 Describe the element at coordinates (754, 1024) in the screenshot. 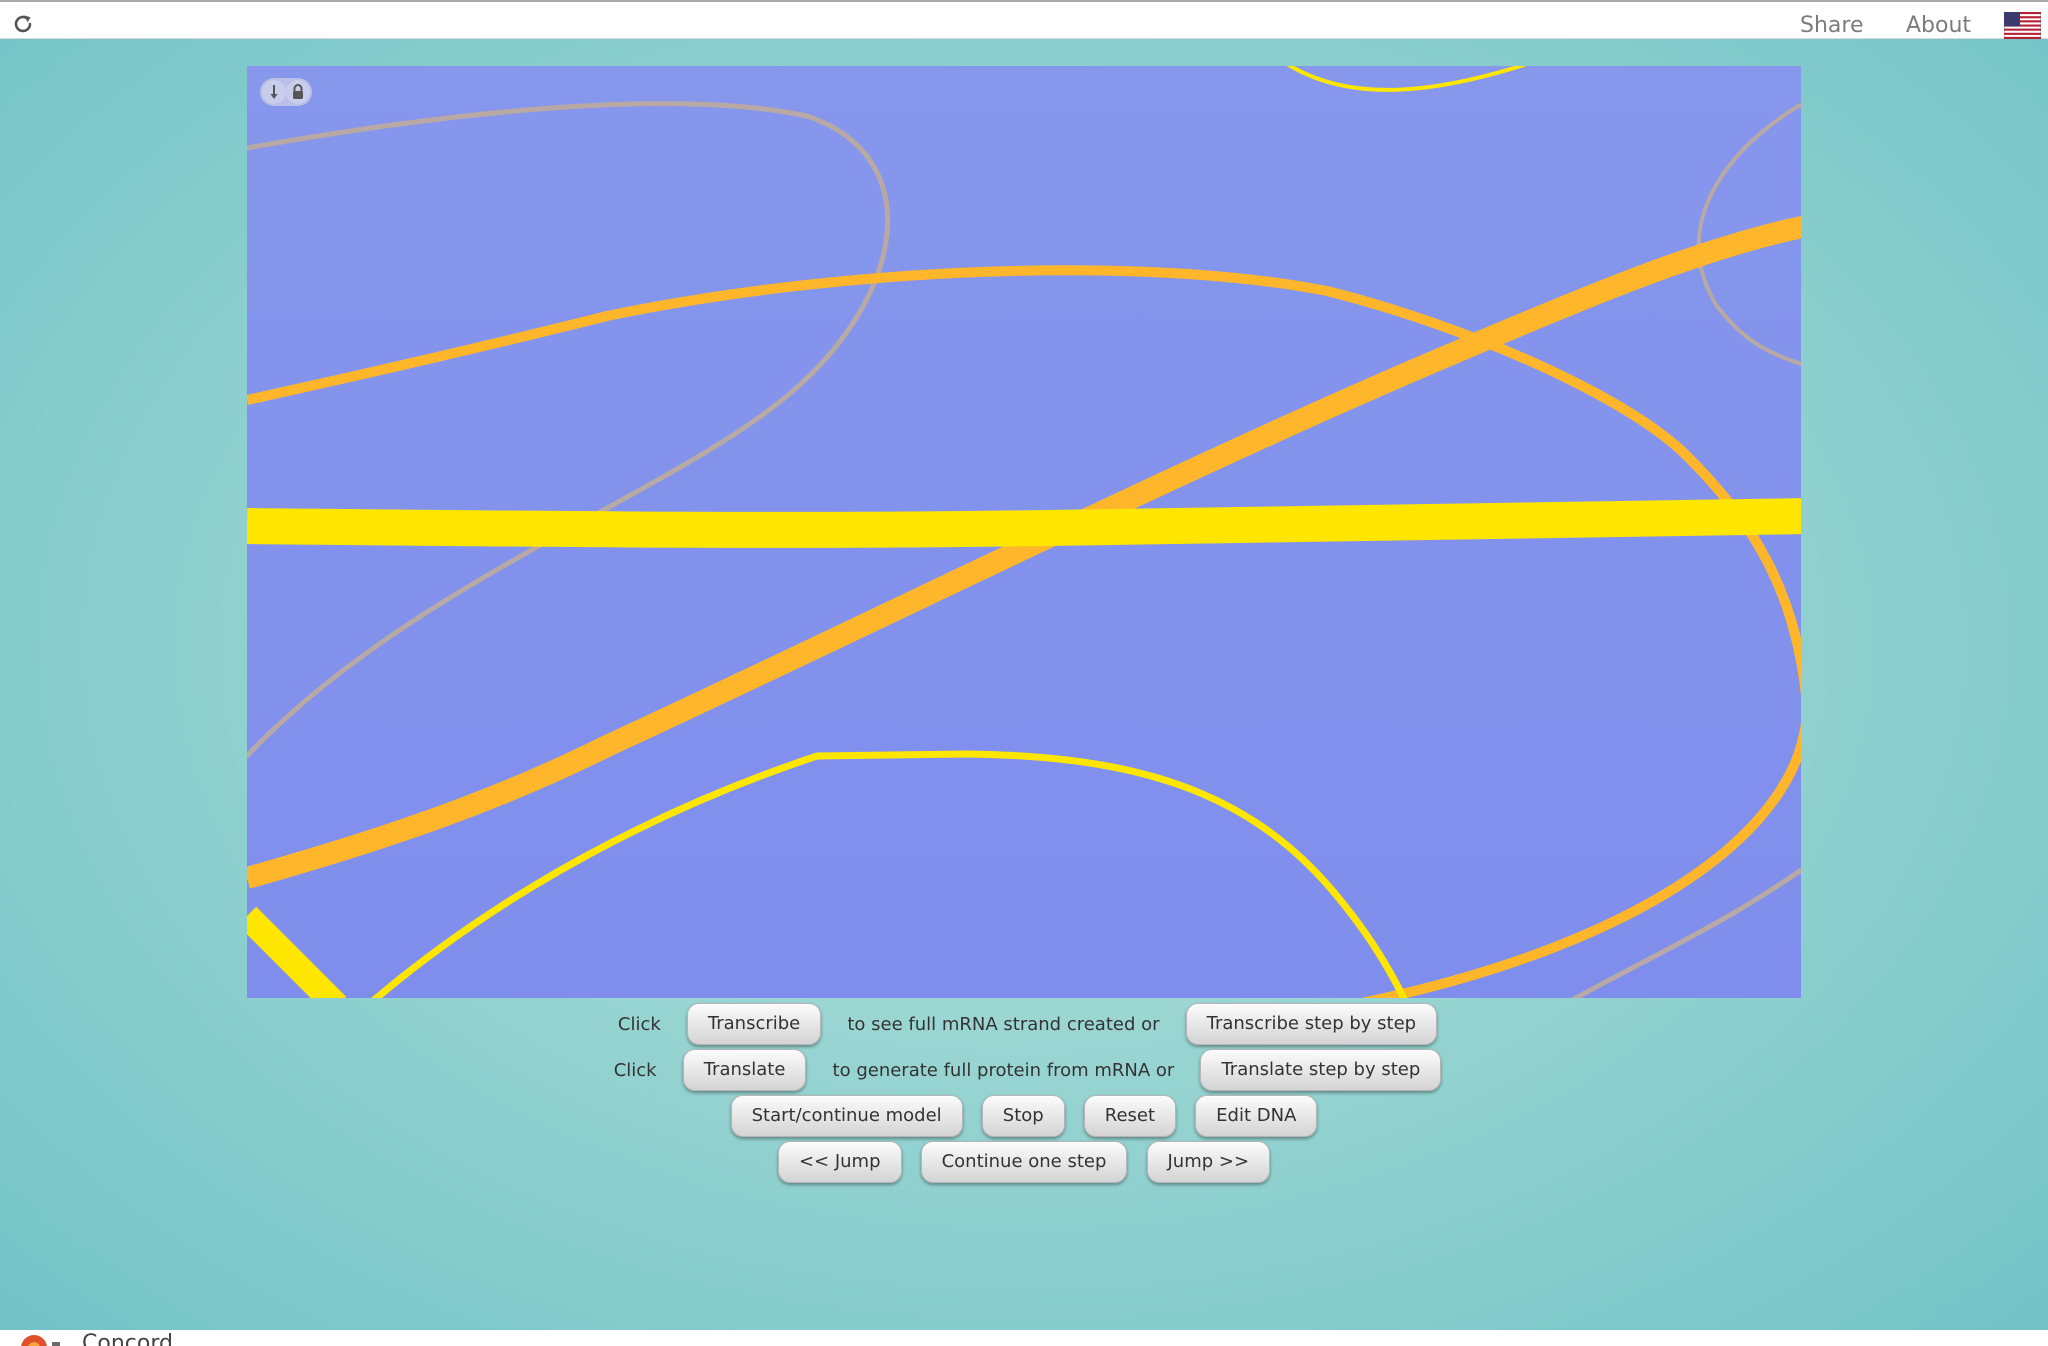

I see `transcribe-button: Transcribe` at that location.